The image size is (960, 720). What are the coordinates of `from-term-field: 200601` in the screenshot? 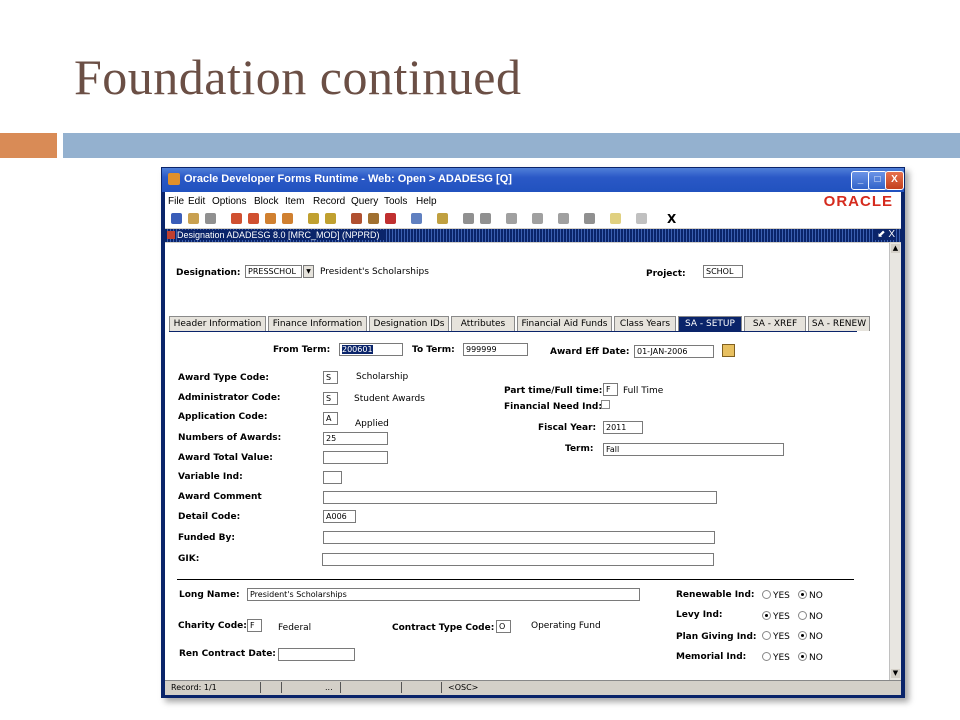 It's located at (371, 349).